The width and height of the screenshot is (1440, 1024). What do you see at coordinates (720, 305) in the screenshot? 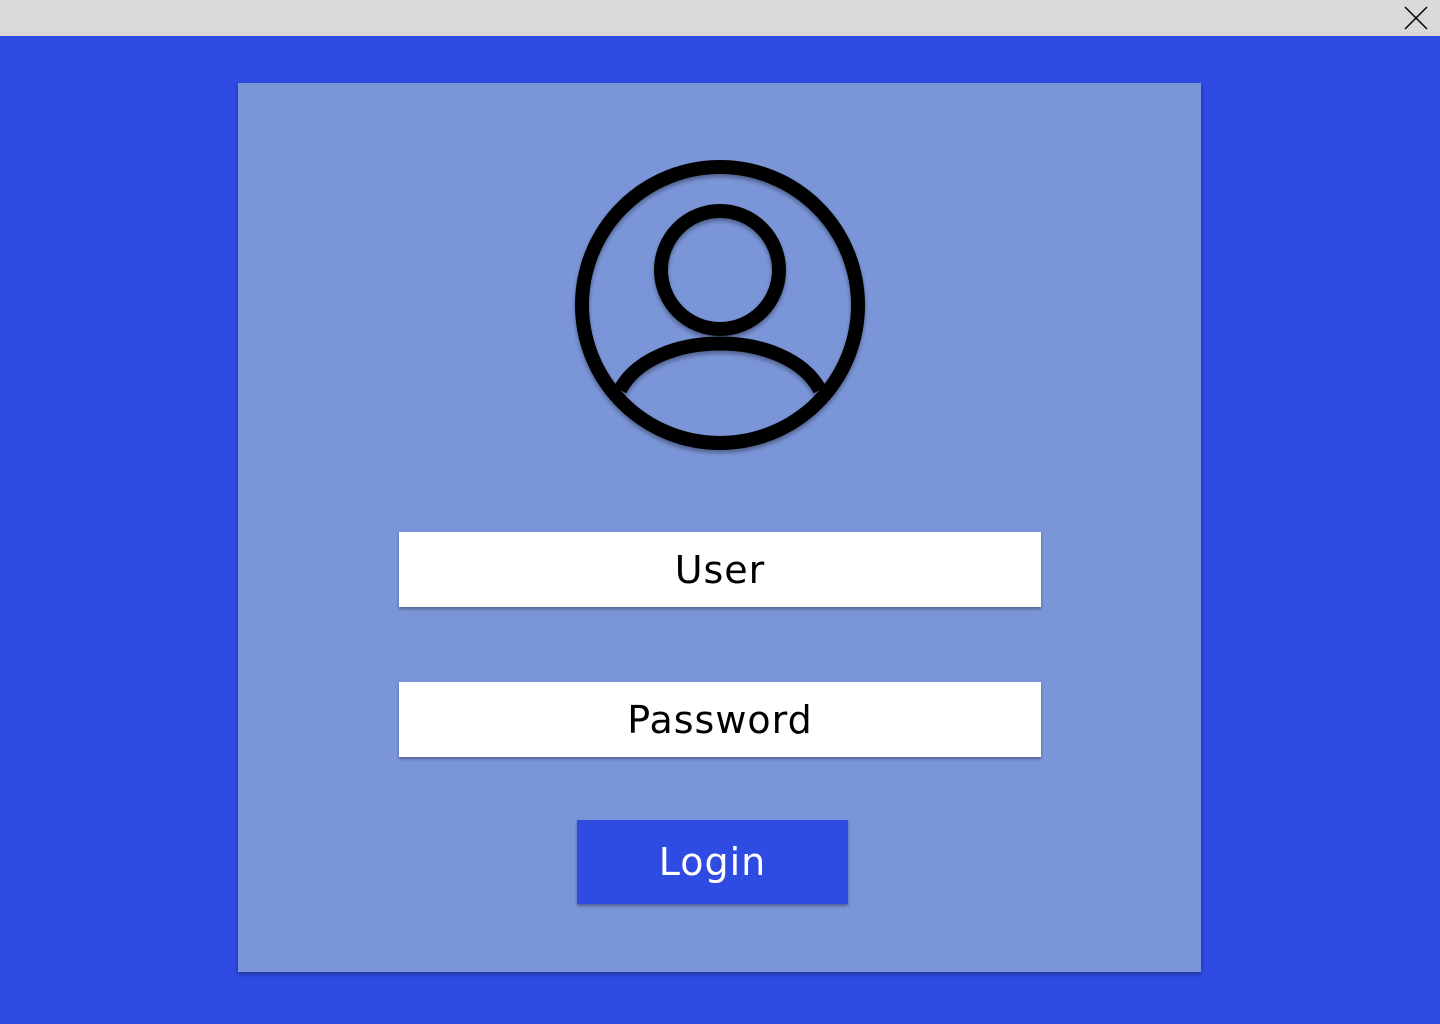
I see `user-avatar-icon` at bounding box center [720, 305].